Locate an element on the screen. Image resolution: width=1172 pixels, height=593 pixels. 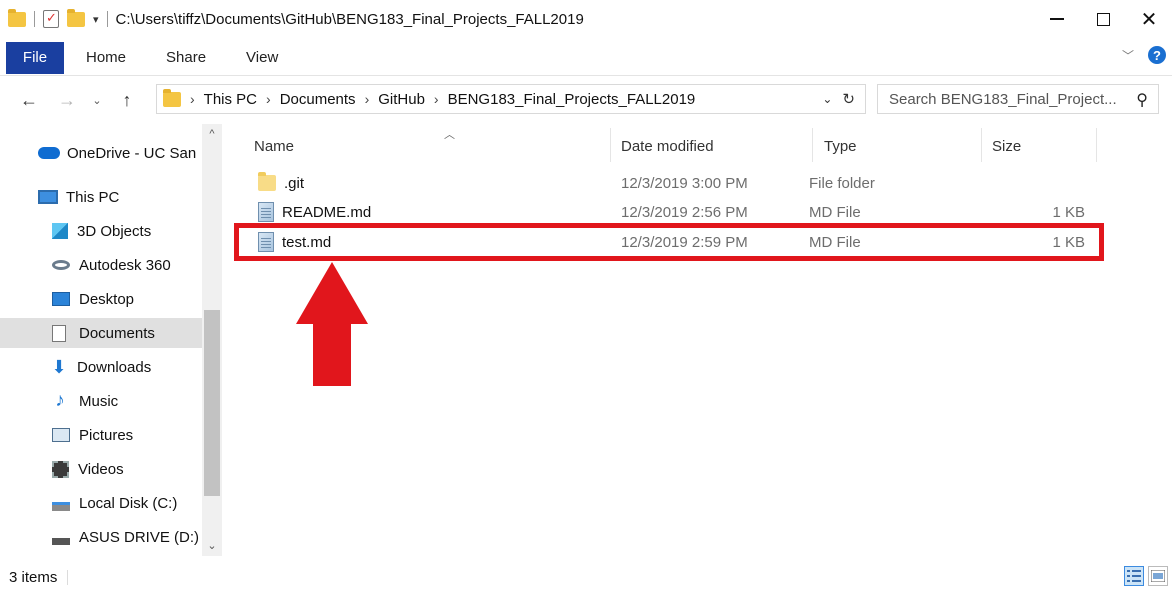
expand-ribbon-icon: ﹀ is located at coordinates (1128, 55).